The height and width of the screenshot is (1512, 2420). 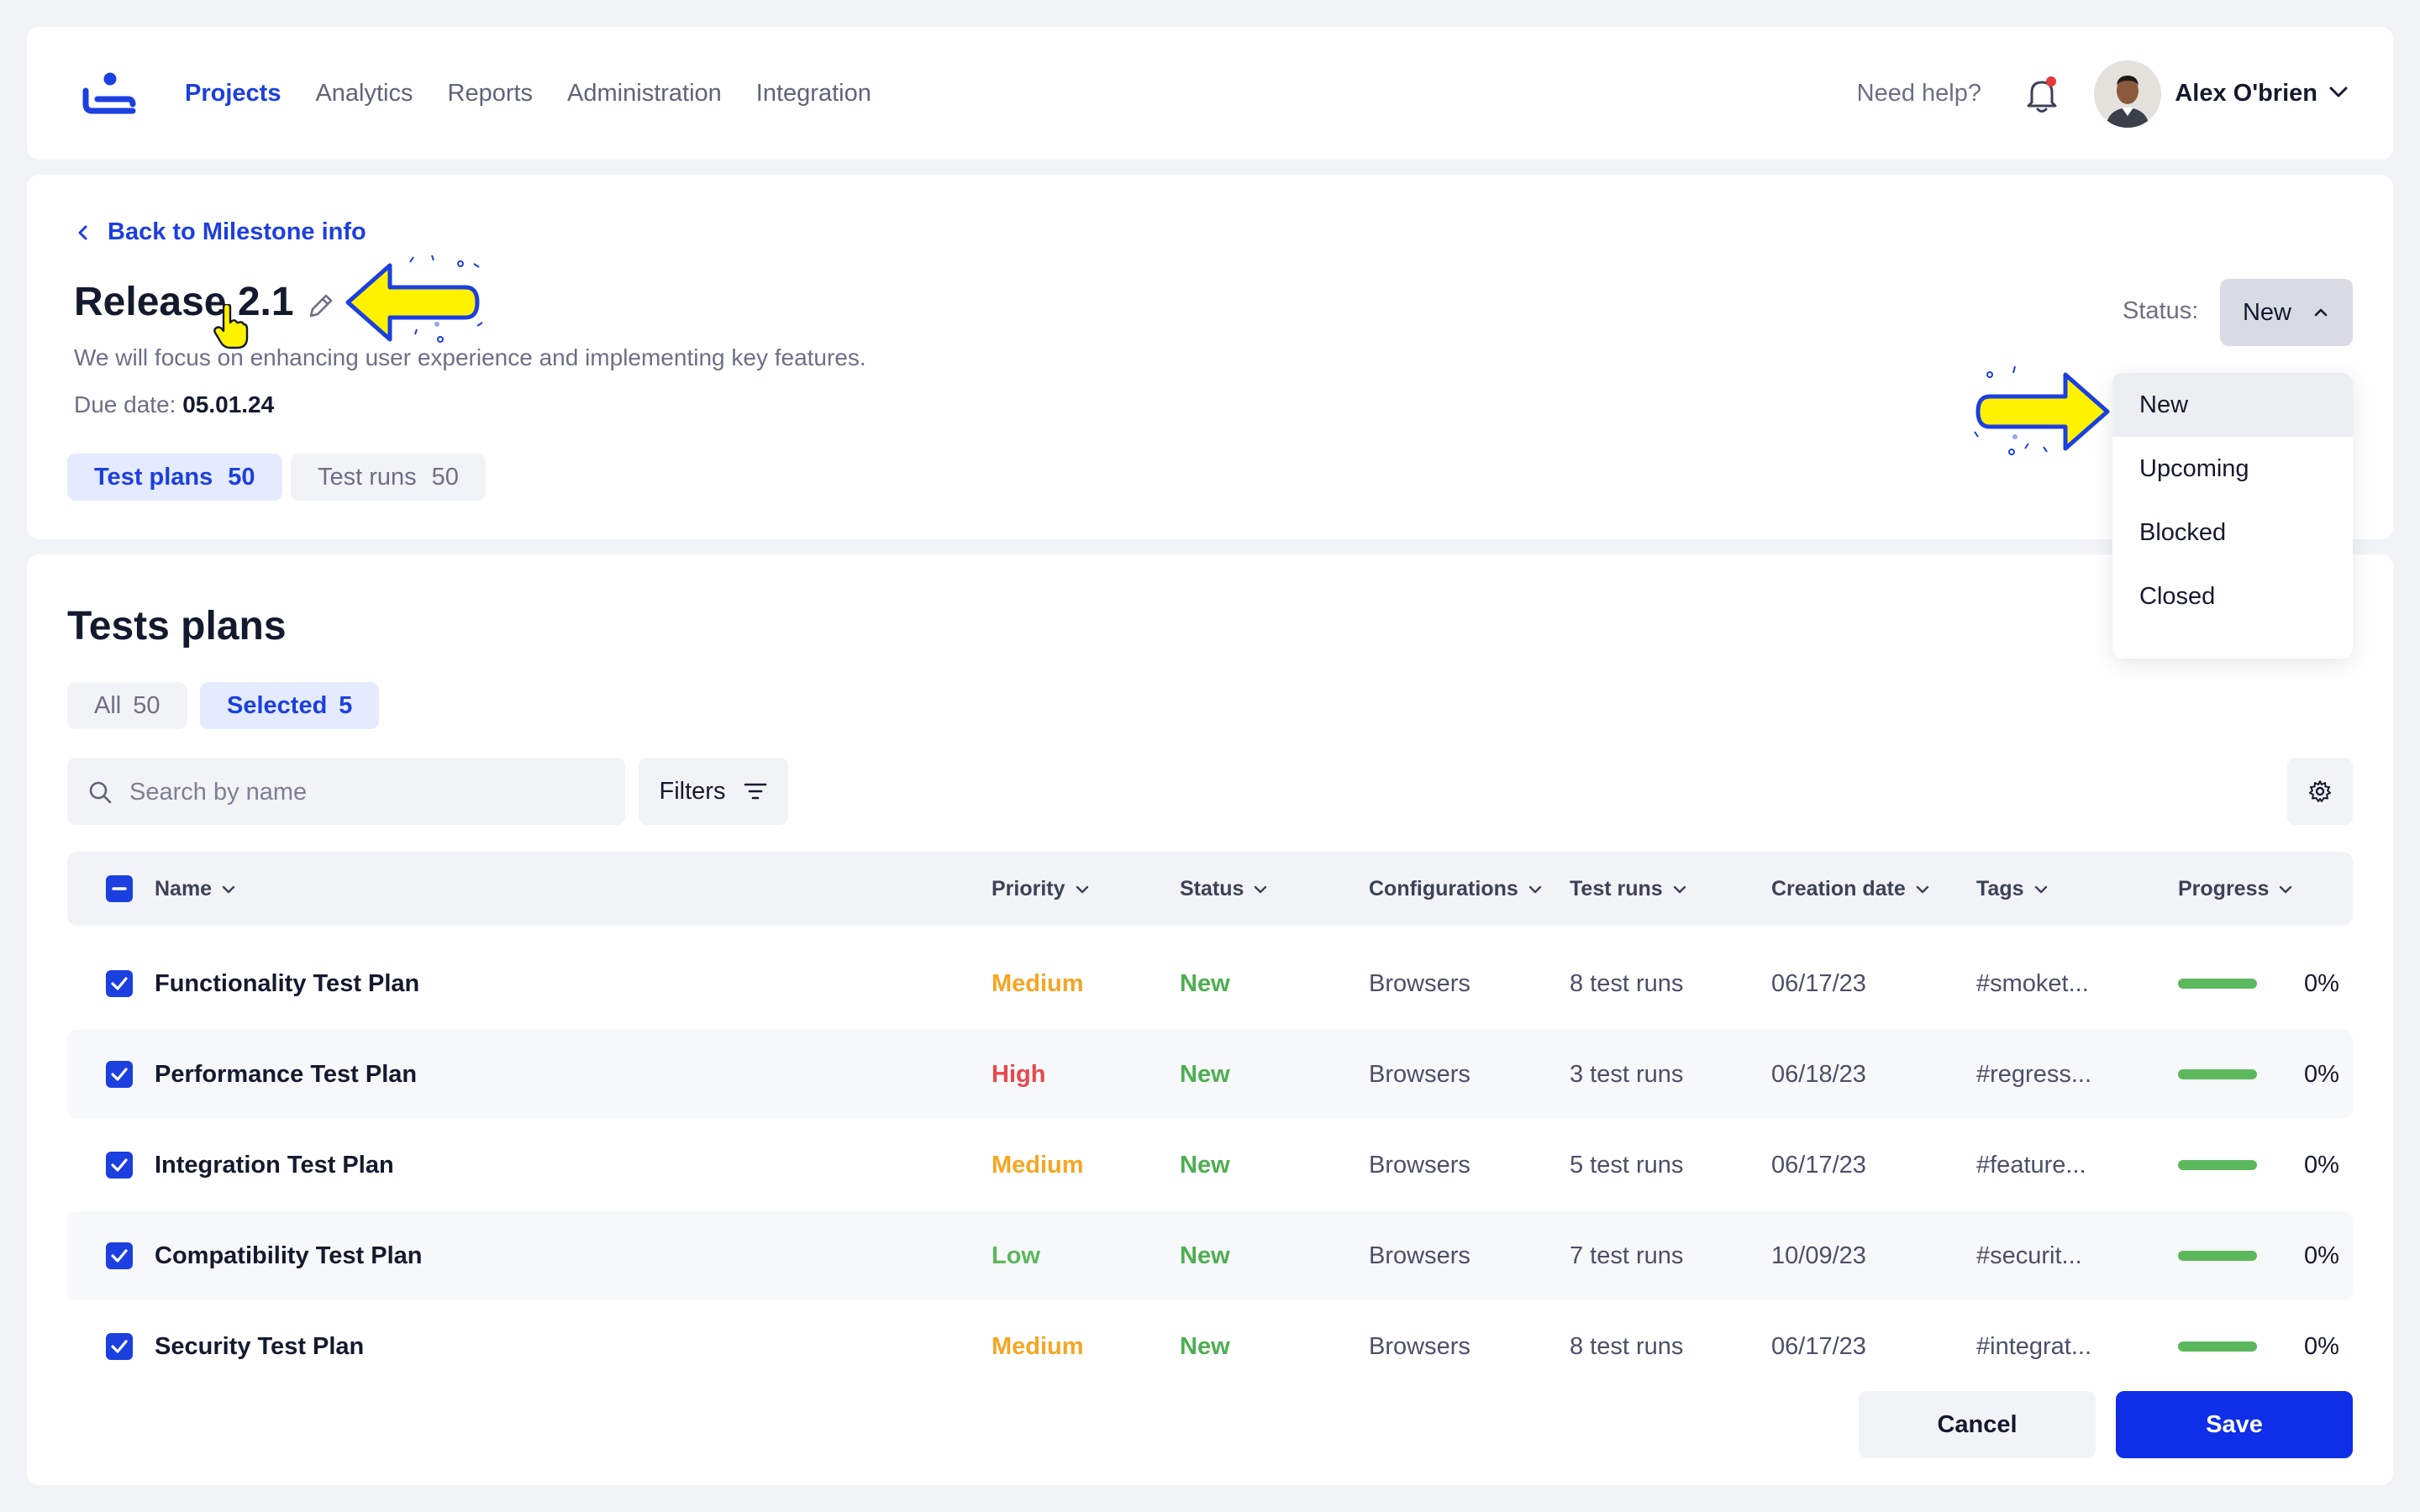 What do you see at coordinates (2232, 532) in the screenshot?
I see `status-option-blocked: Blocked` at bounding box center [2232, 532].